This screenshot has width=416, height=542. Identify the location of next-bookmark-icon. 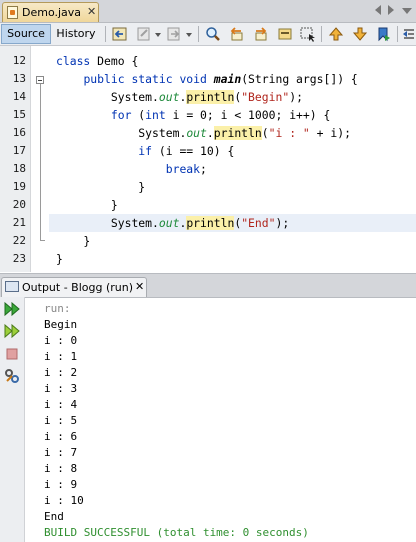
(360, 34).